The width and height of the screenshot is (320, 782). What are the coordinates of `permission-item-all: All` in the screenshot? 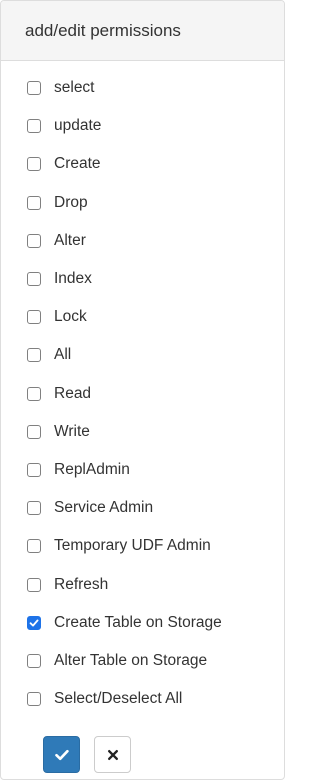 It's located at (142, 355).